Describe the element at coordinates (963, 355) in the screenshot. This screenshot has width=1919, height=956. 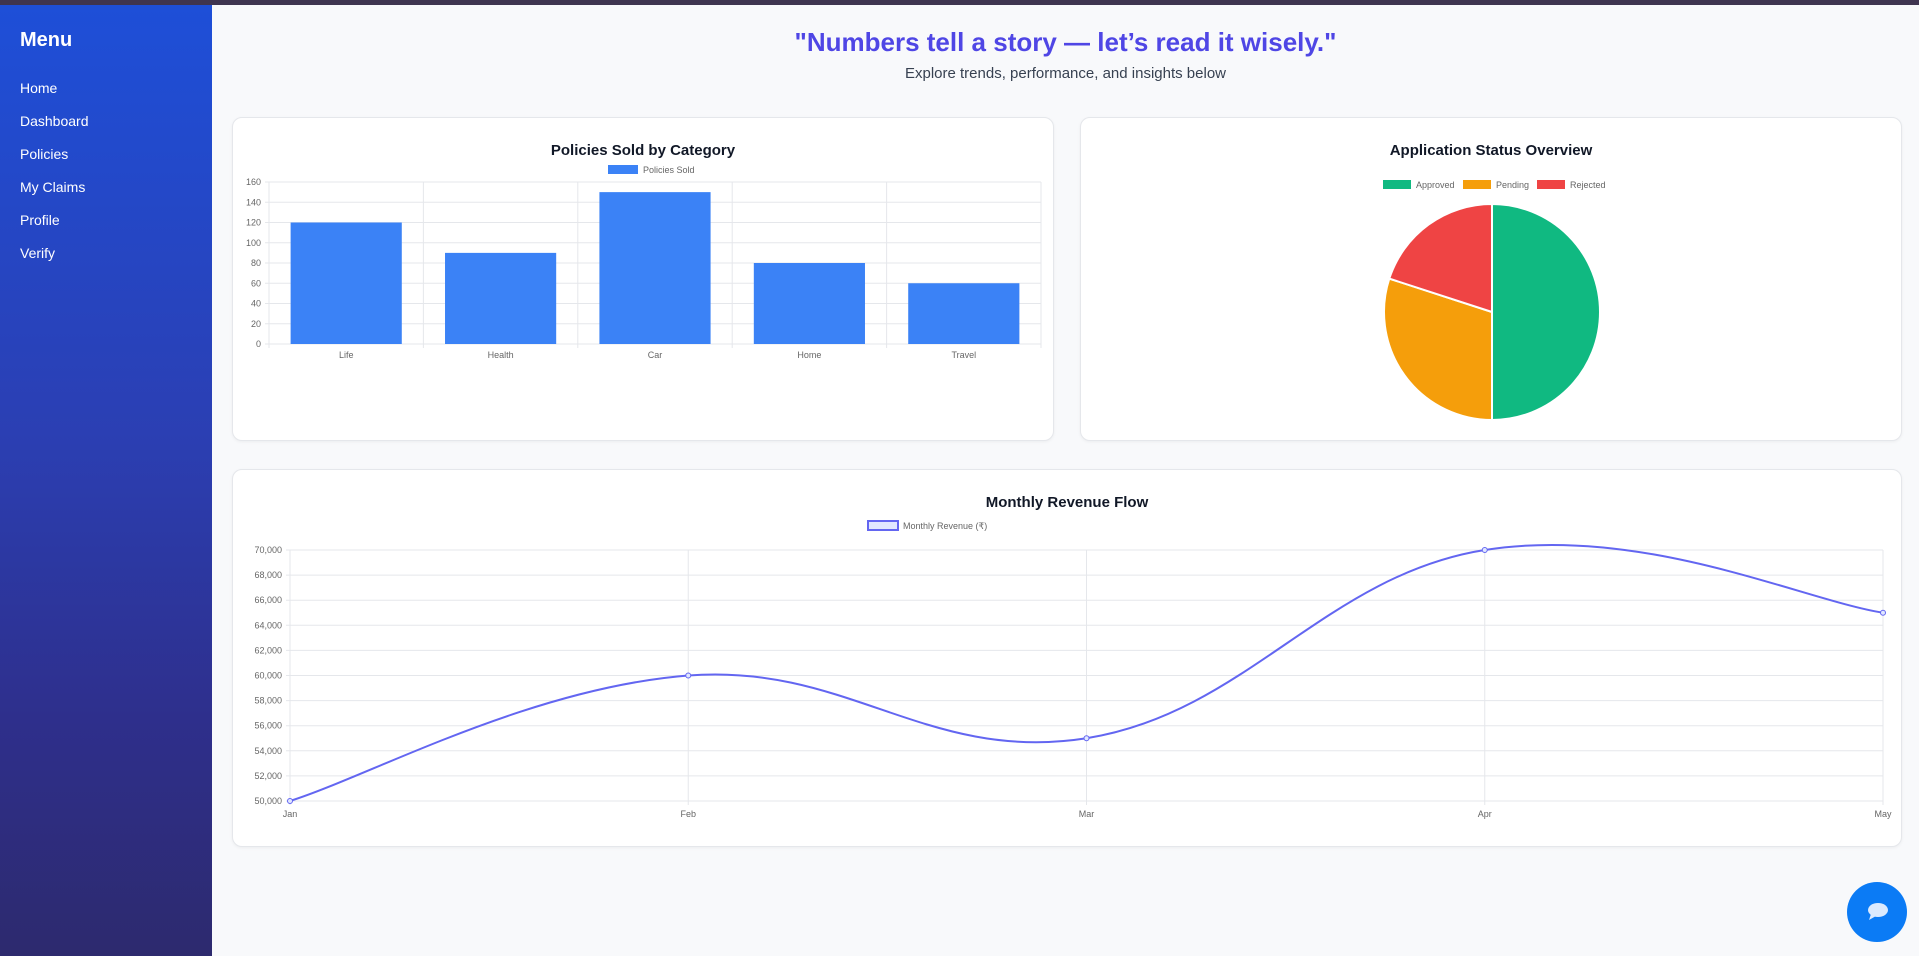
I see `bar-x-tick-label: Travel` at that location.